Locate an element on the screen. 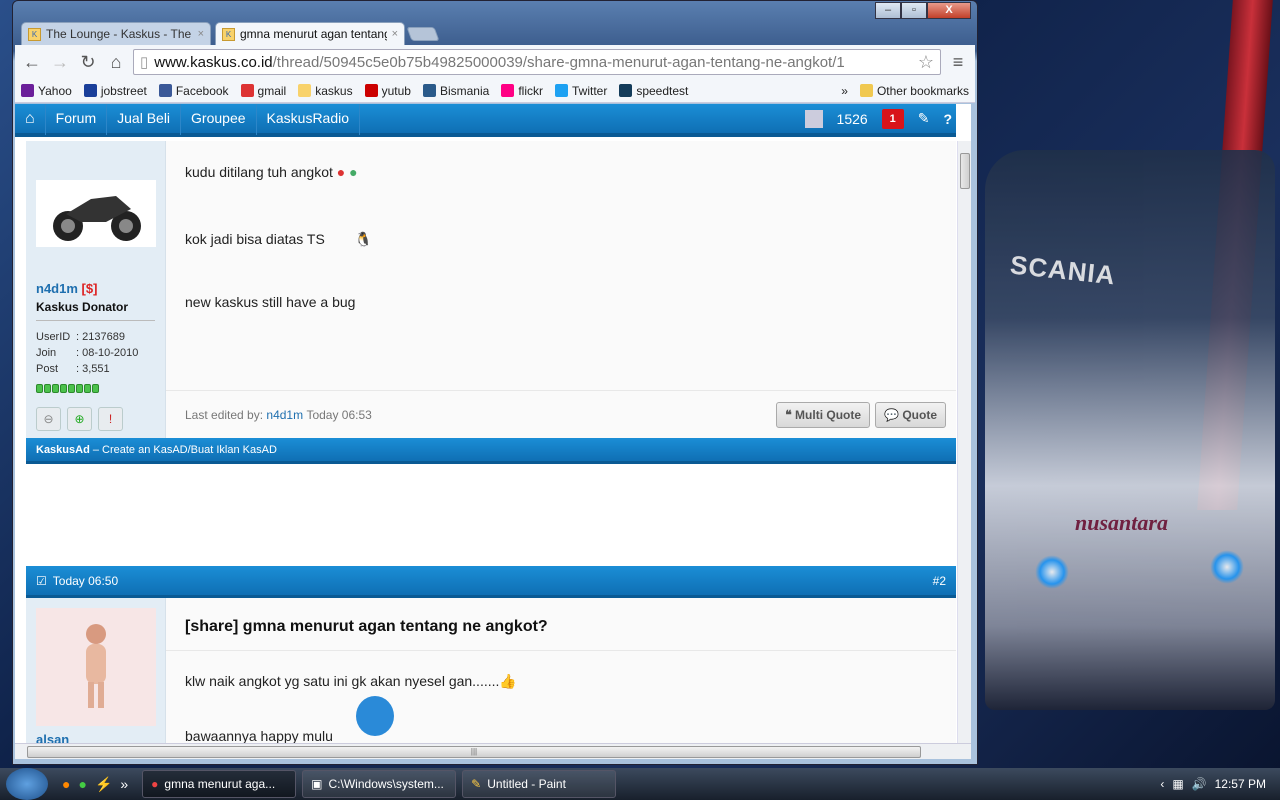 Image resolution: width=1280 pixels, height=800 pixels. bookmark-kaskus: kaskus is located at coordinates (325, 90).